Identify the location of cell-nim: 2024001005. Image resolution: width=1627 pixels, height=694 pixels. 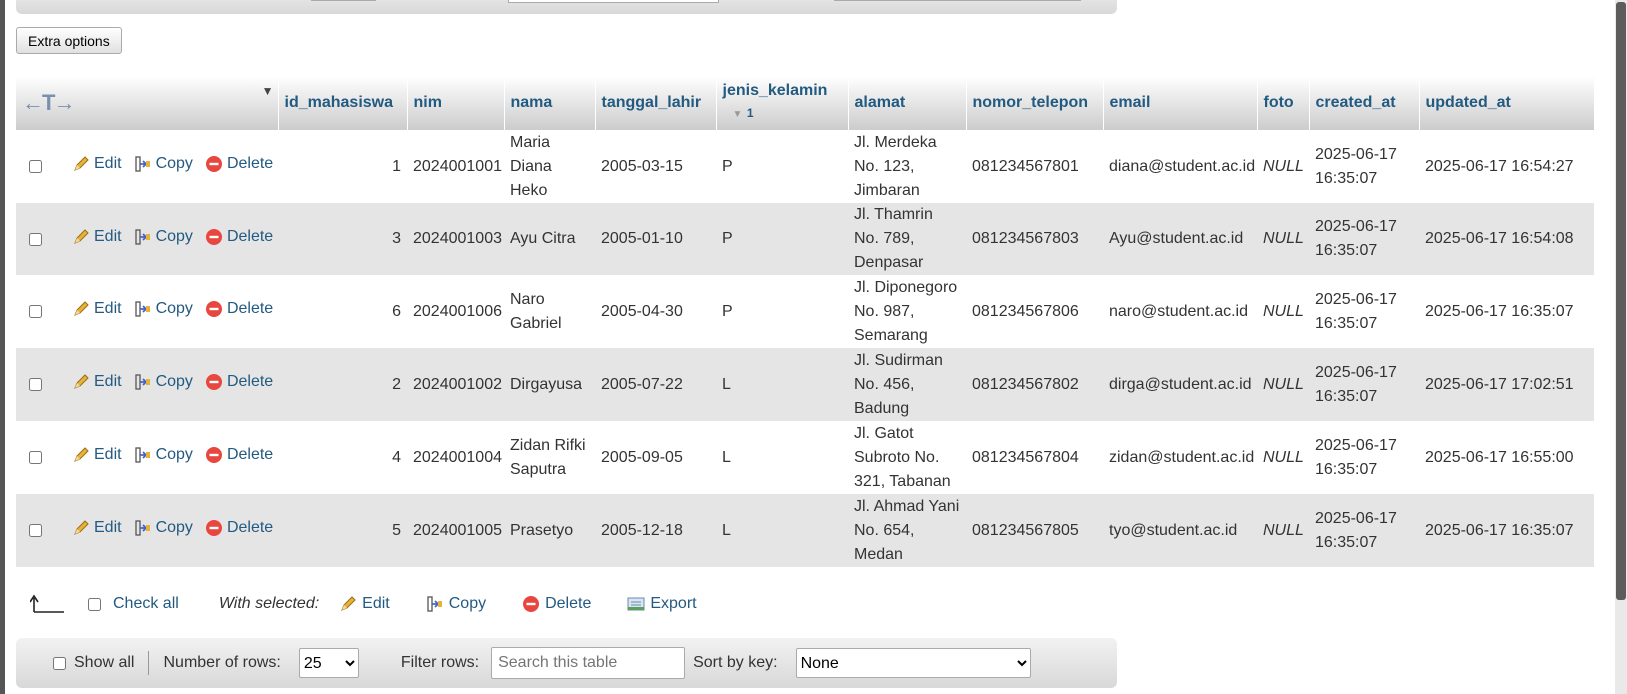
(455, 530).